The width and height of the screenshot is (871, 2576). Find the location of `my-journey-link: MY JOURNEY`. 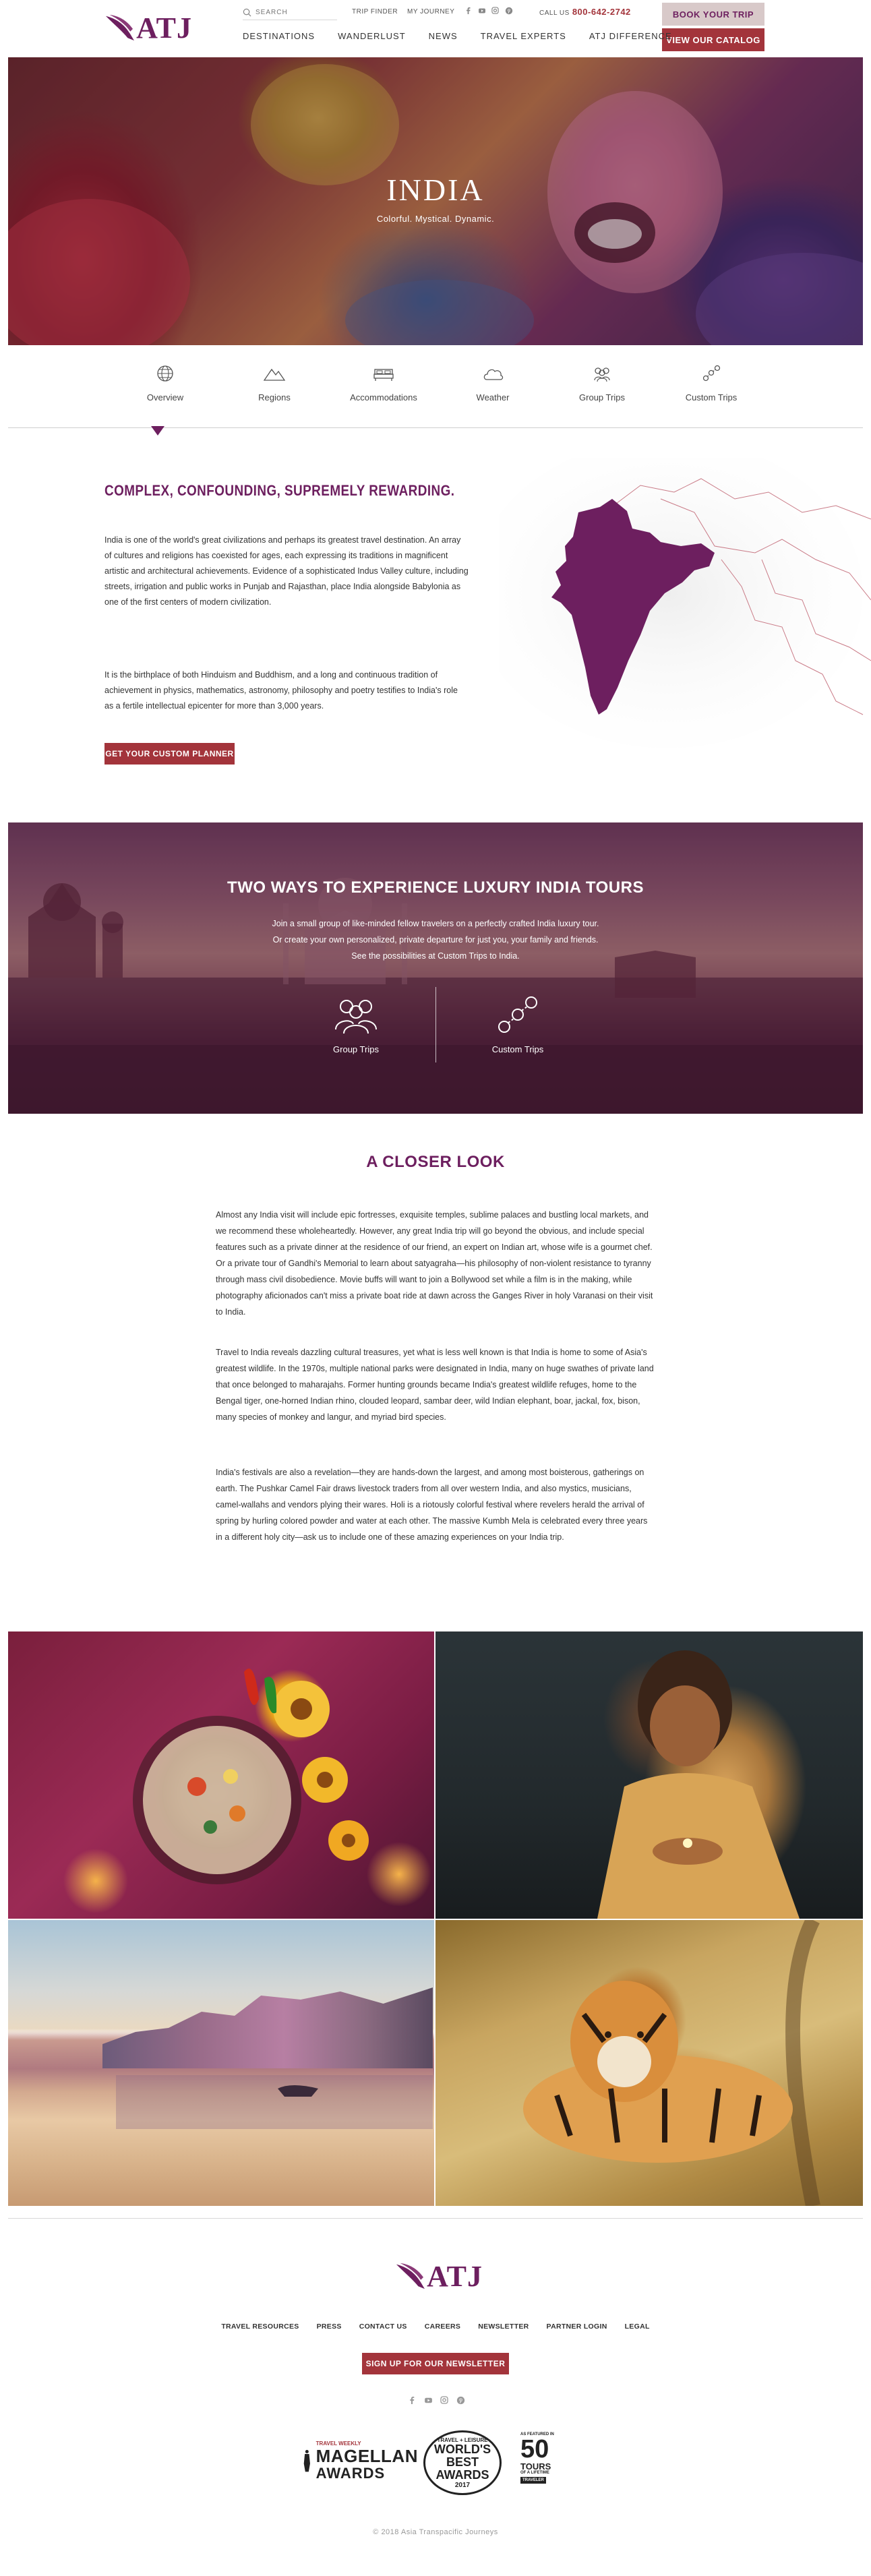

my-journey-link: MY JOURNEY is located at coordinates (430, 12).